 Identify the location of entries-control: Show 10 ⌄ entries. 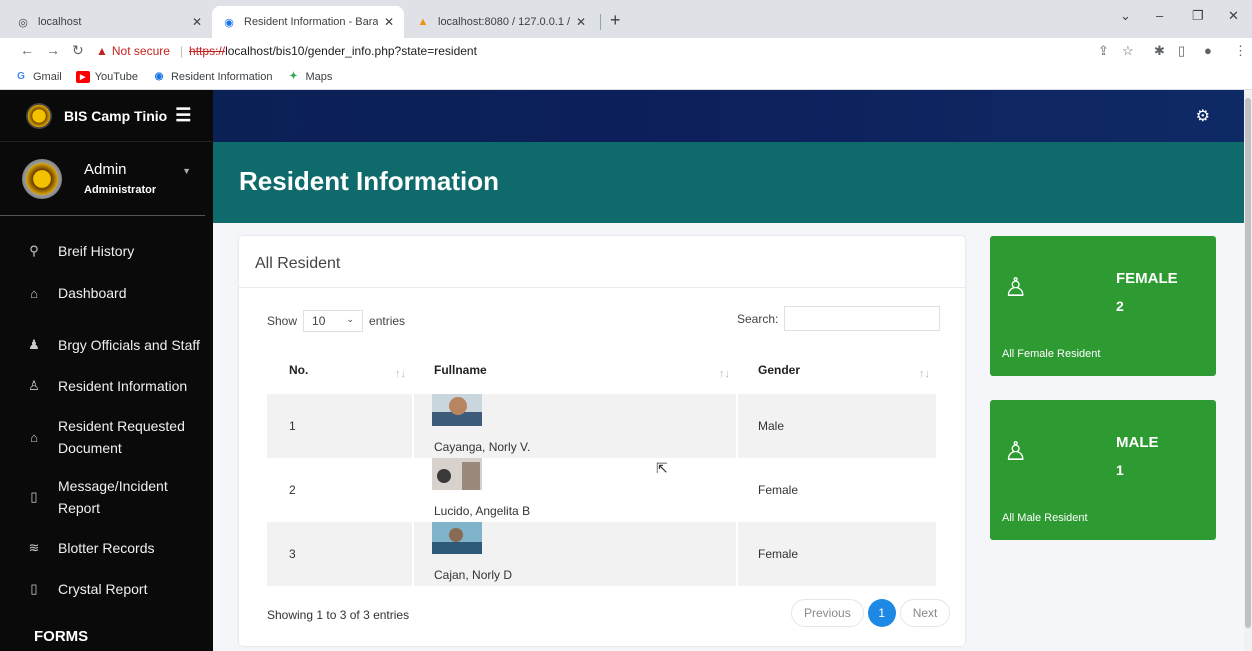
(336, 321).